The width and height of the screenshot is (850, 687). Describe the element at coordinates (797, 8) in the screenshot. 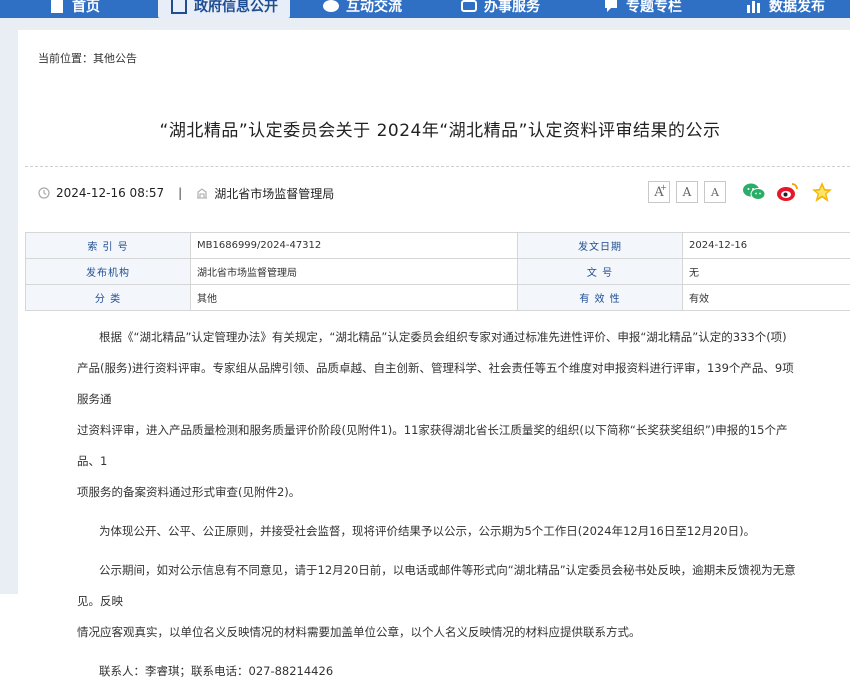

I see `nav-data-label: 数据发布` at that location.